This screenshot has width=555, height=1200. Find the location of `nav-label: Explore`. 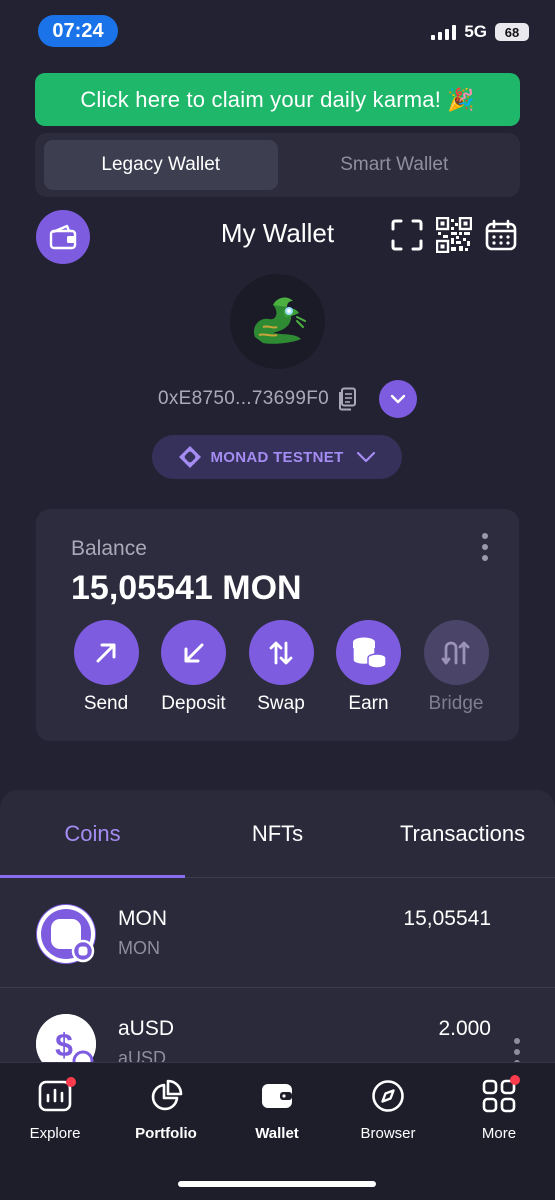

nav-label: Explore is located at coordinates (55, 1133).